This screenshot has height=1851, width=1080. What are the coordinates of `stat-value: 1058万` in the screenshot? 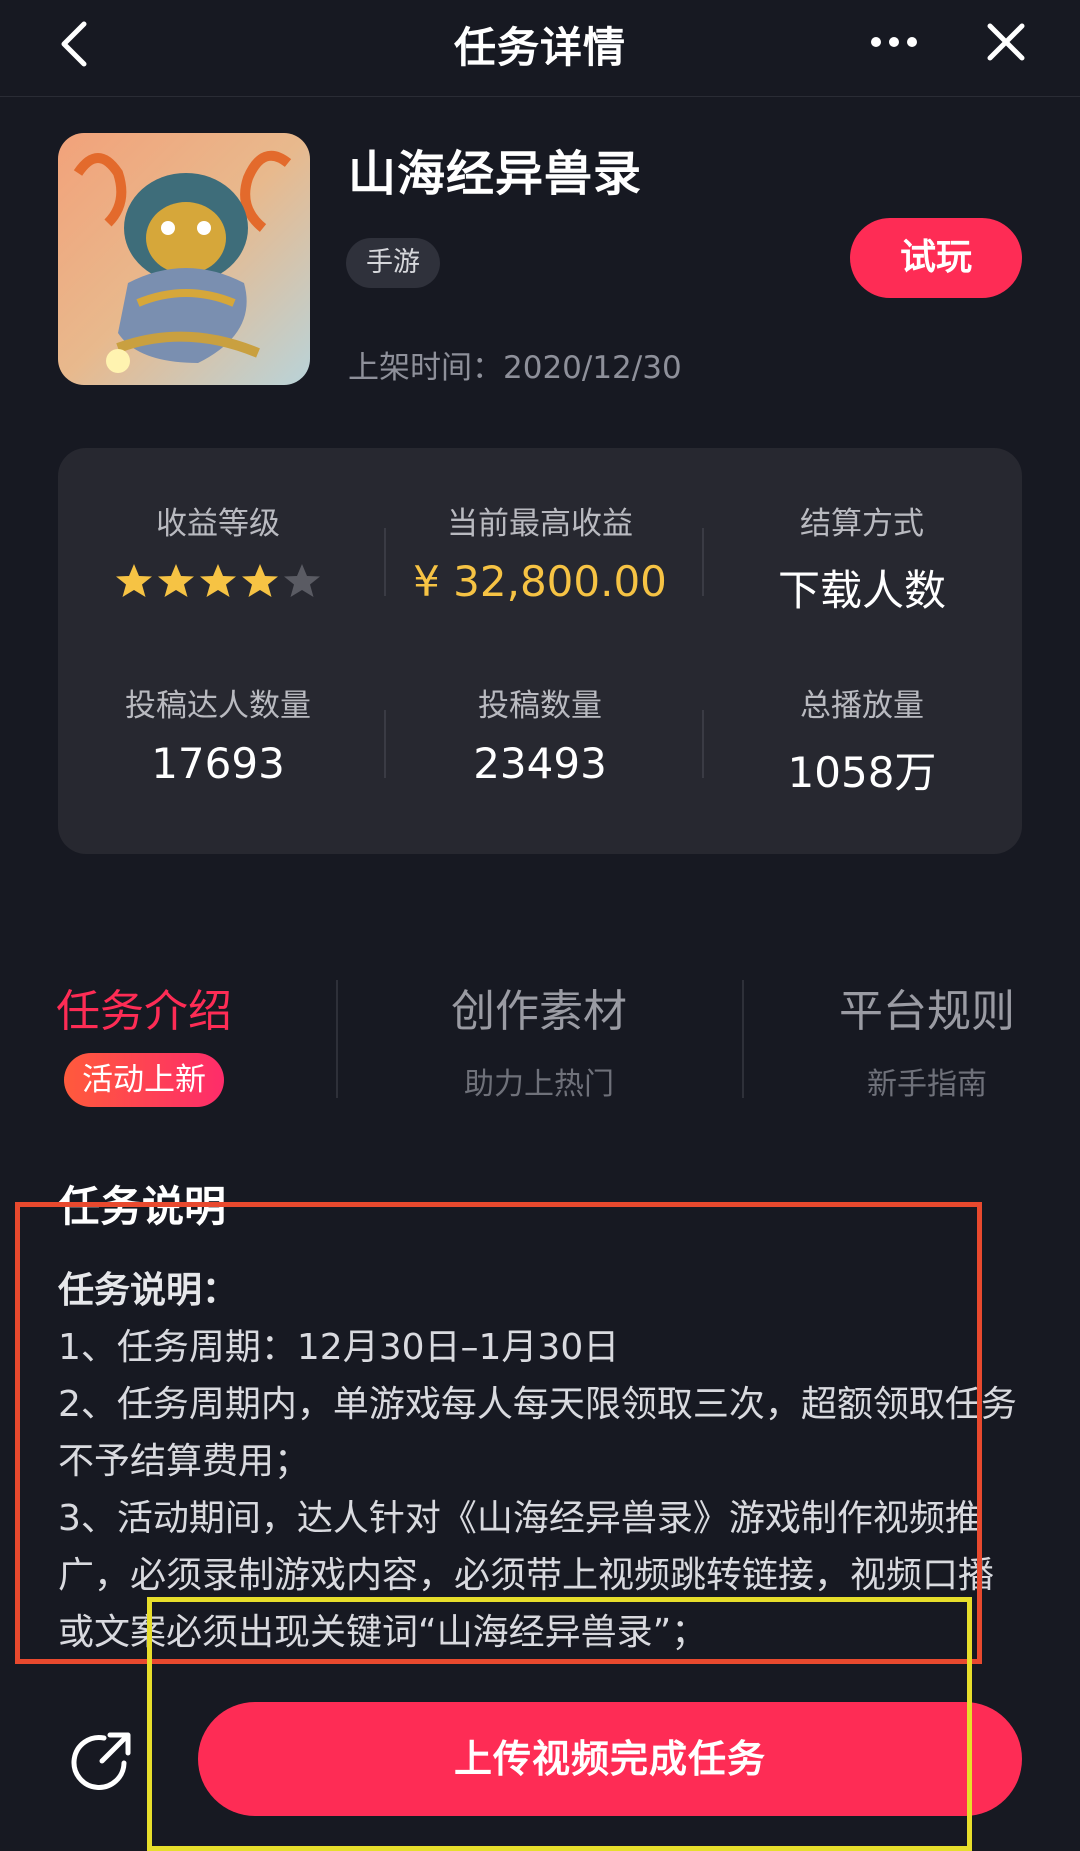 It's located at (862, 772).